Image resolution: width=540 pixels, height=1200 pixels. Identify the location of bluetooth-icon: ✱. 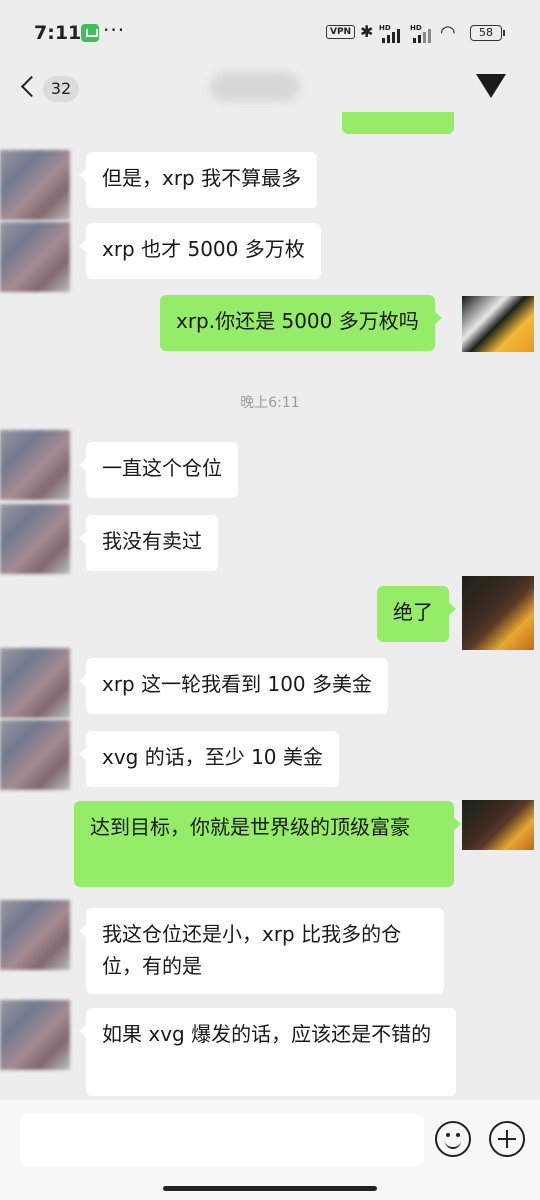
(367, 31).